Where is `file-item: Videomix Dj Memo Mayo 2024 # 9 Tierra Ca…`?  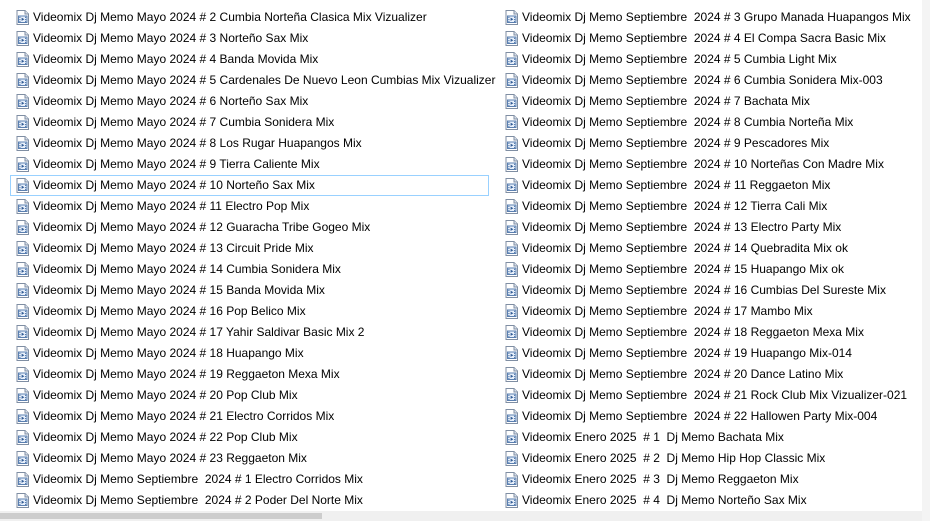
file-item: Videomix Dj Memo Mayo 2024 # 9 Tierra Ca… is located at coordinates (249, 164).